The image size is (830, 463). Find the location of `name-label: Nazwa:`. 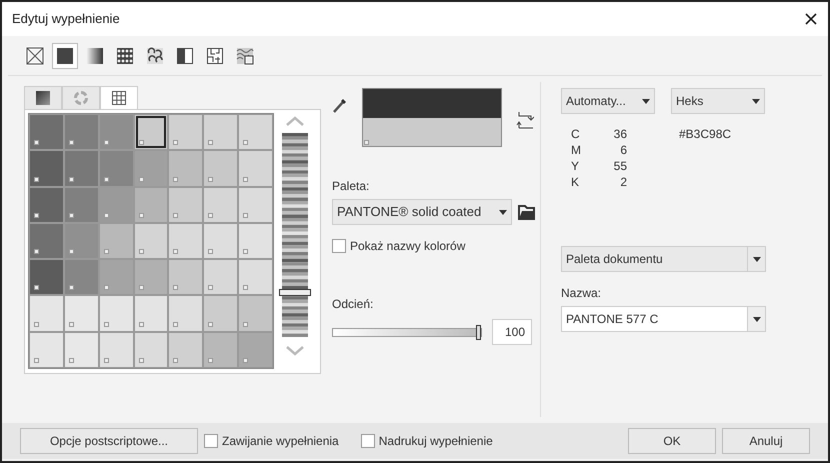

name-label: Nazwa: is located at coordinates (581, 293).